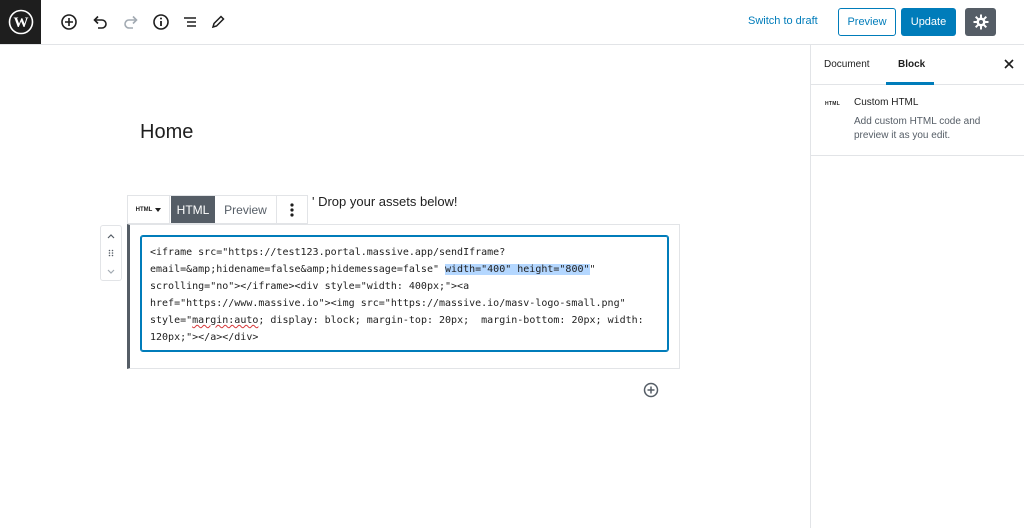 Image resolution: width=1024 pixels, height=528 pixels. I want to click on outline-list-icon, so click(190, 22).